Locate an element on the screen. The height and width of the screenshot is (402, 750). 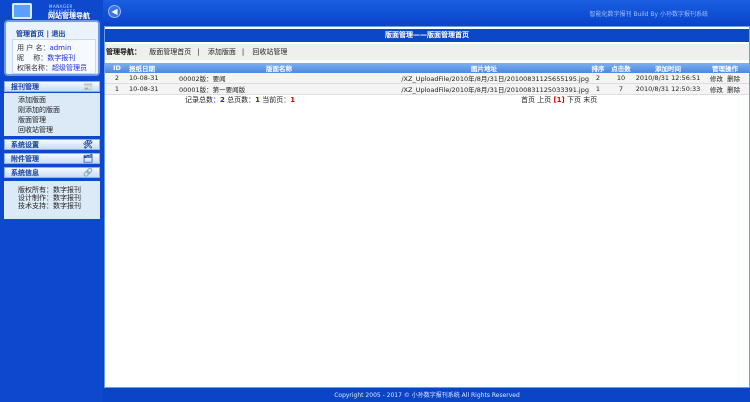
manage-nav: 管理导航： 版面管理首页 | 添加版面 | 回收站管理 is located at coordinates (427, 52).